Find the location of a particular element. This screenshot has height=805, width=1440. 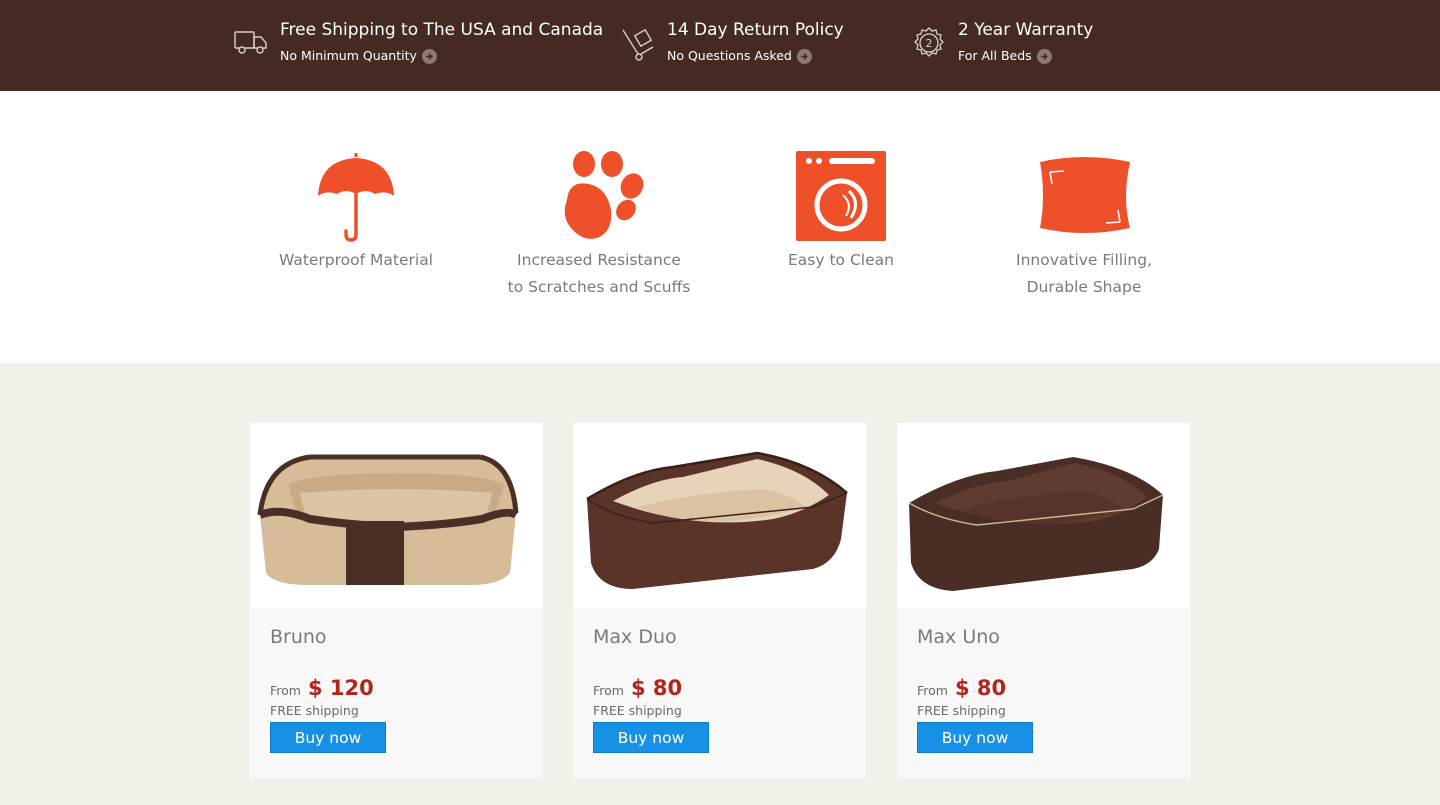

return-policy-subtitle-text: No Questions Asked is located at coordinates (729, 55).